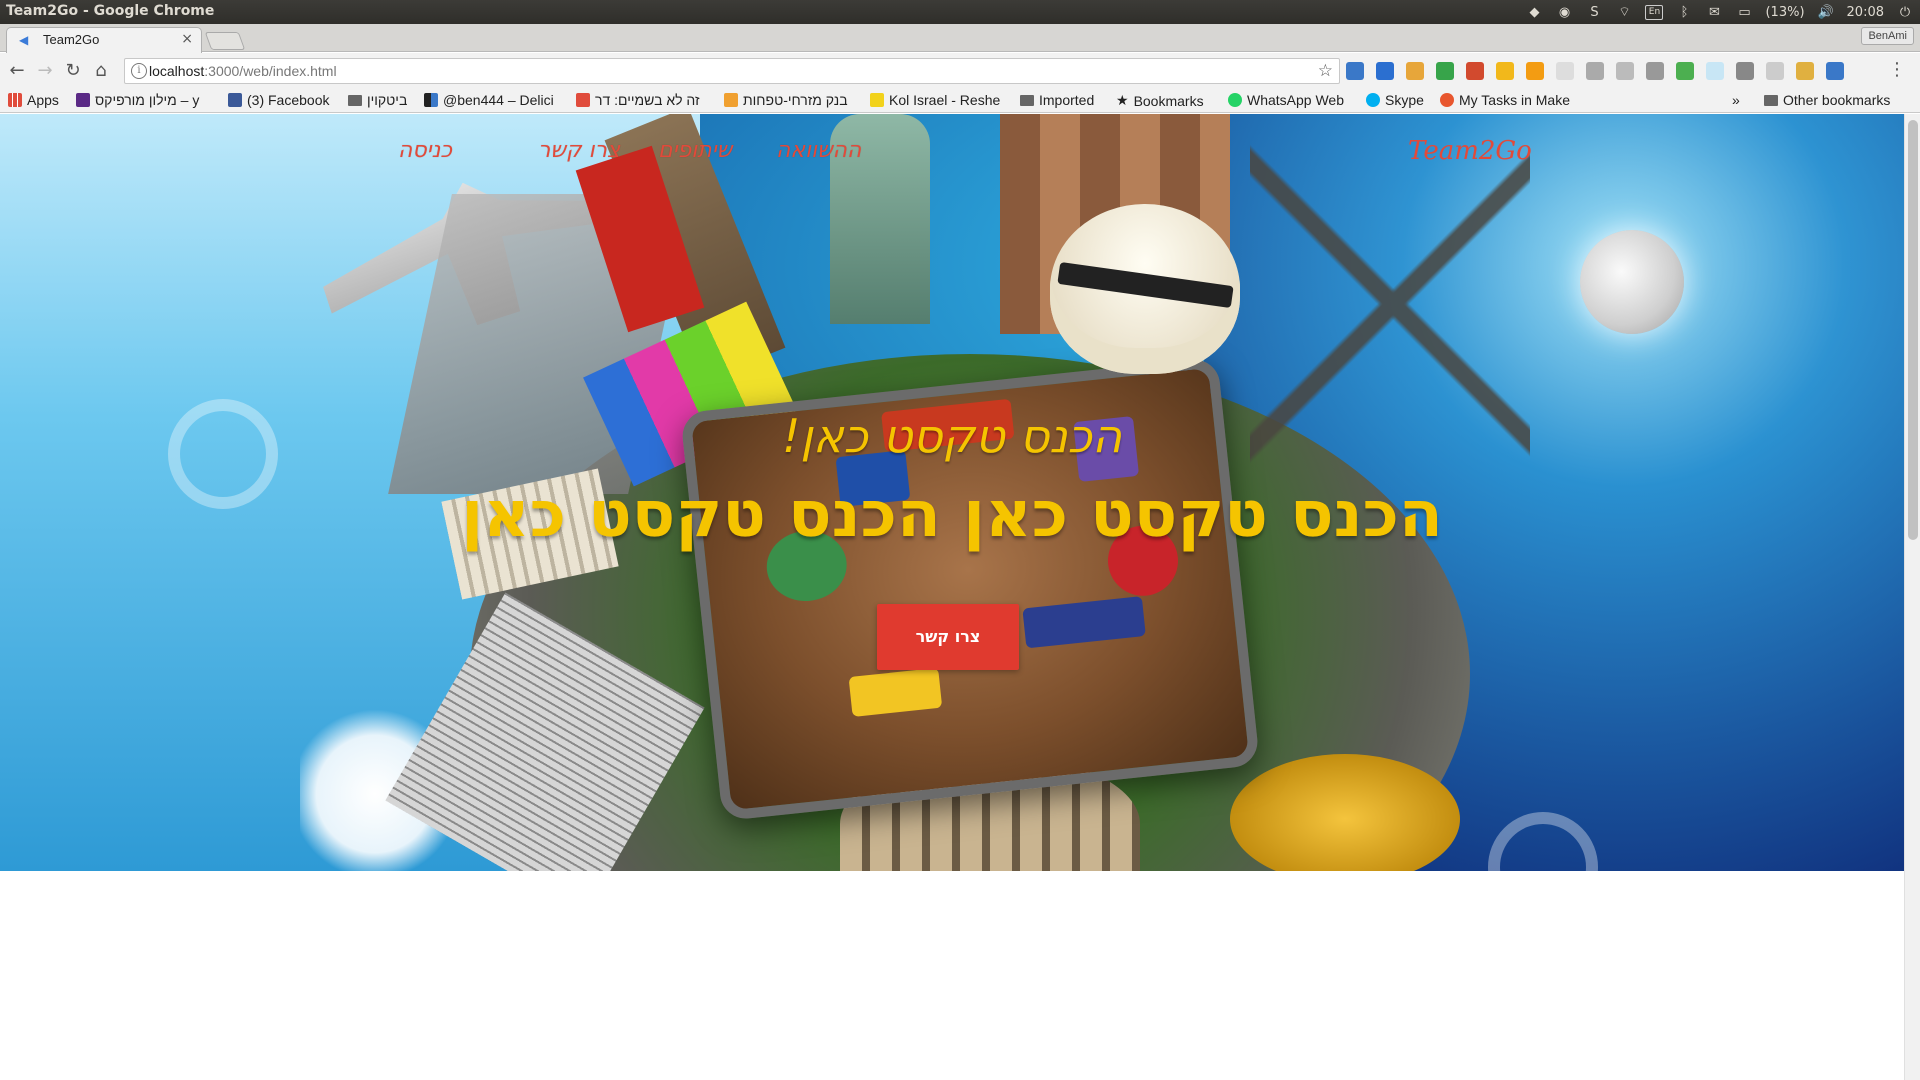  What do you see at coordinates (235, 100) in the screenshot?
I see `facebook-icon` at bounding box center [235, 100].